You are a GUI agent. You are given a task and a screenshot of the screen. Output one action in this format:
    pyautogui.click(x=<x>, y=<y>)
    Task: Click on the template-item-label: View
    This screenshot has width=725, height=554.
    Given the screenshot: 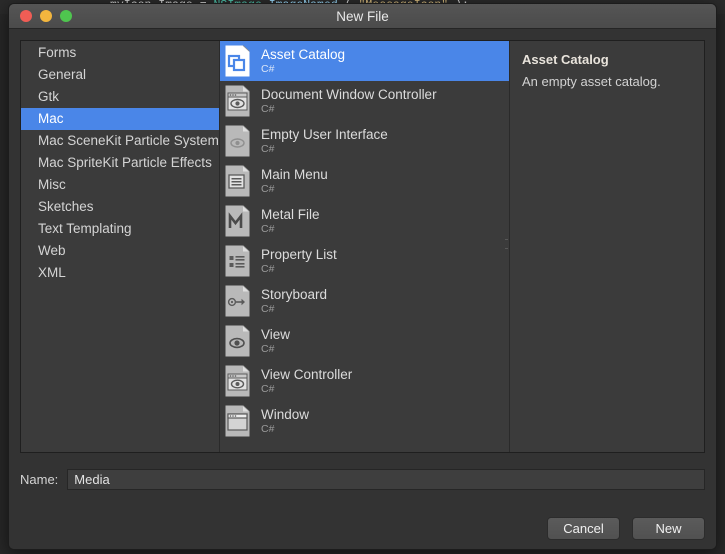 What is the action you would take?
    pyautogui.click(x=276, y=334)
    